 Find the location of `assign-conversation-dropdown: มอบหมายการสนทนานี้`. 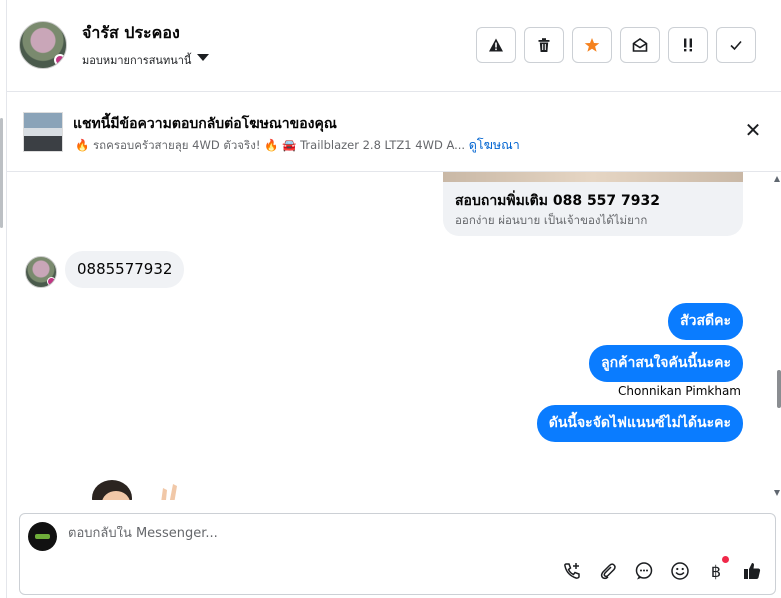

assign-conversation-dropdown: มอบหมายการสนทนานี้ is located at coordinates (146, 60).